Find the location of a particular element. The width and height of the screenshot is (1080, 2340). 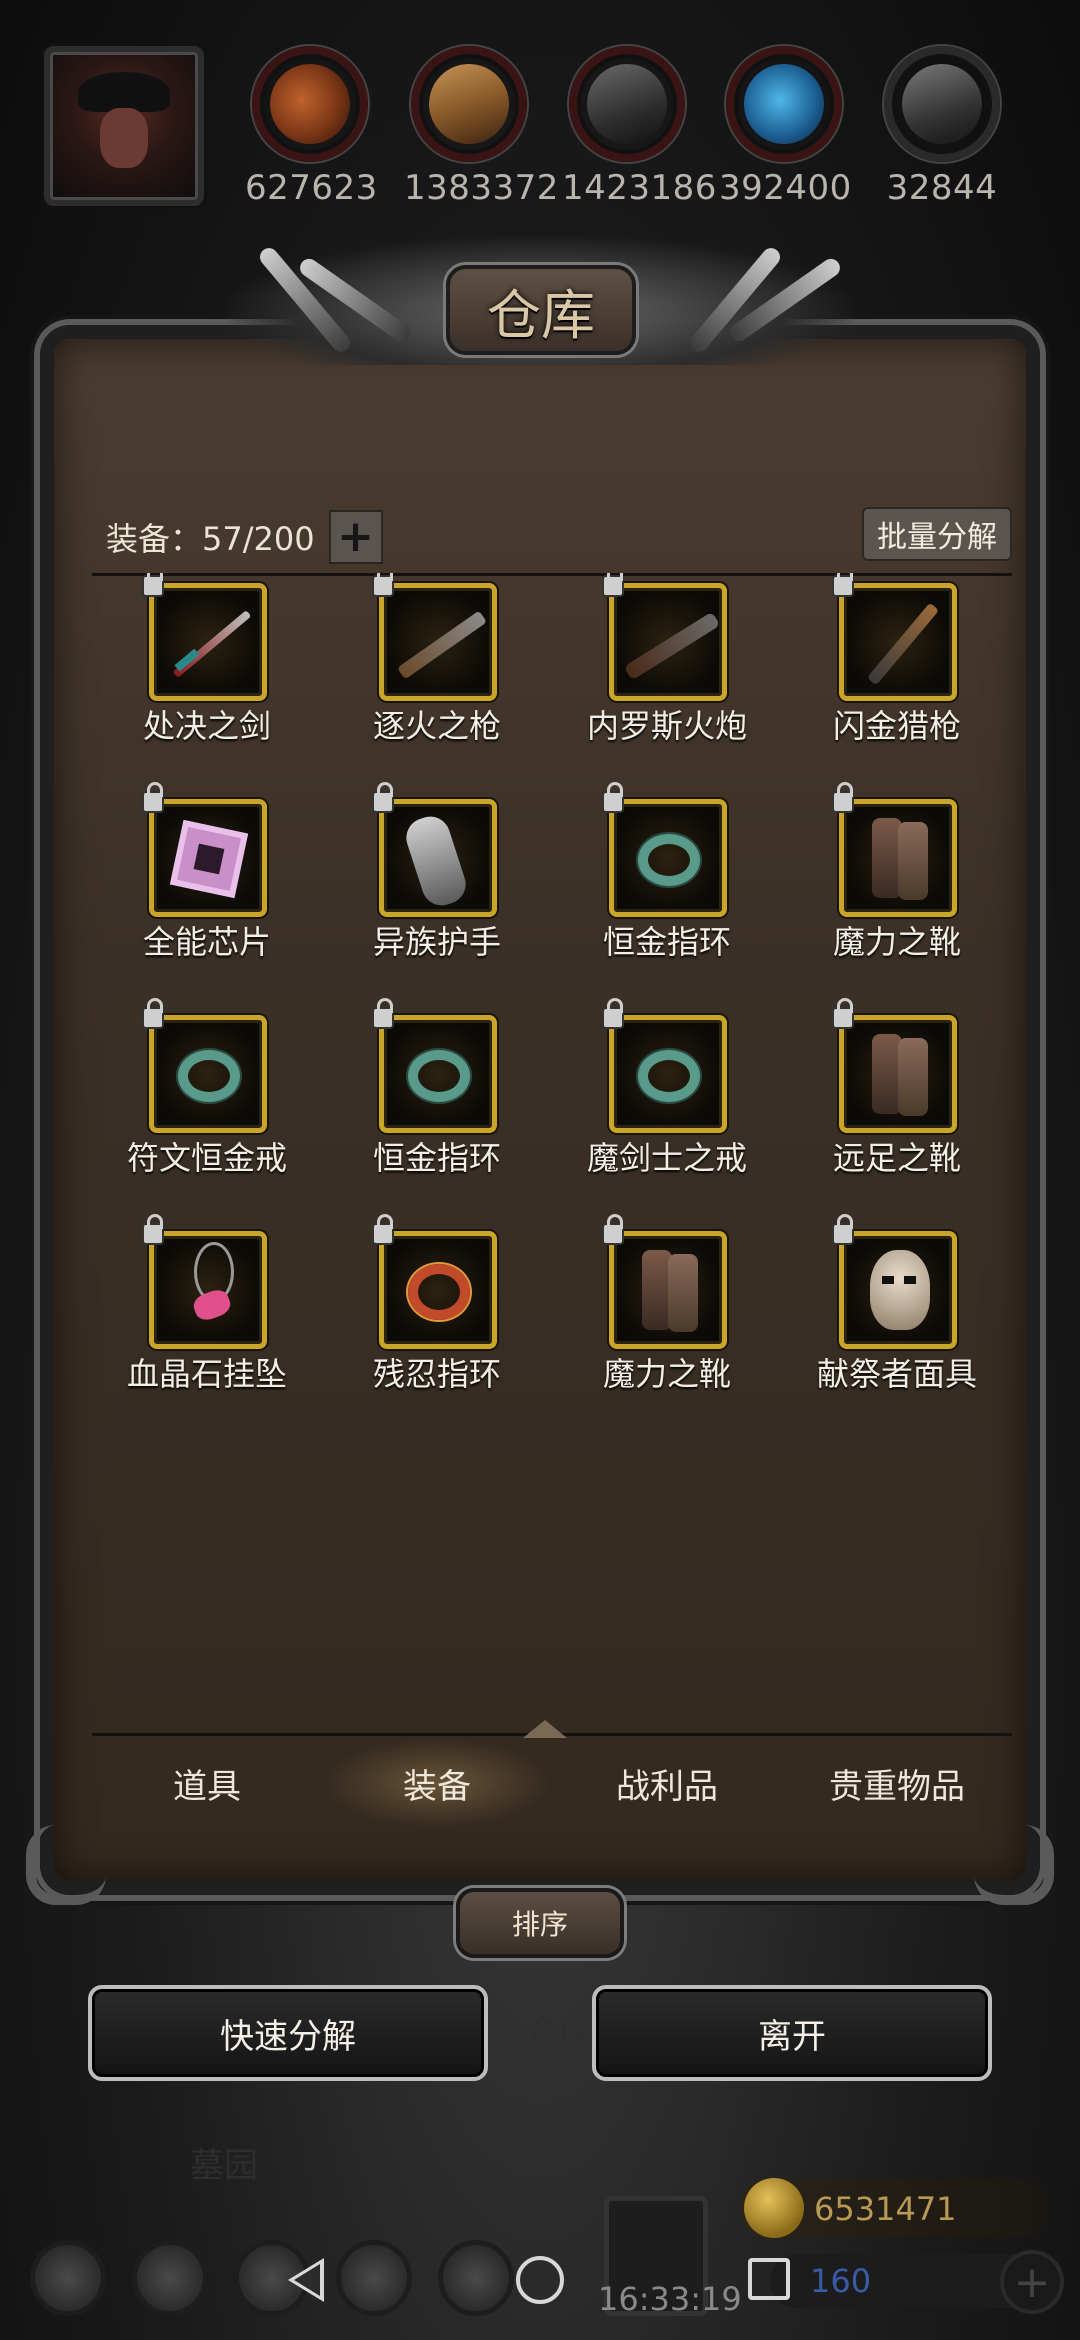

category-tabs: 道具 装备 战利品 贵重物品 is located at coordinates (552, 1774).